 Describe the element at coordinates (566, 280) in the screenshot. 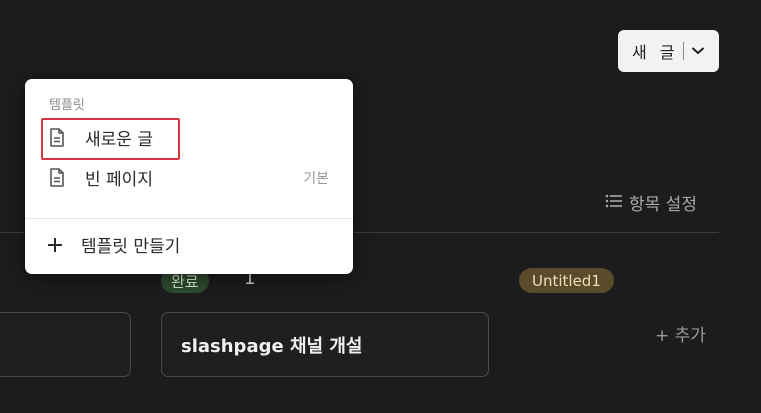

I see `status-badge-untitled: Untitled1` at that location.